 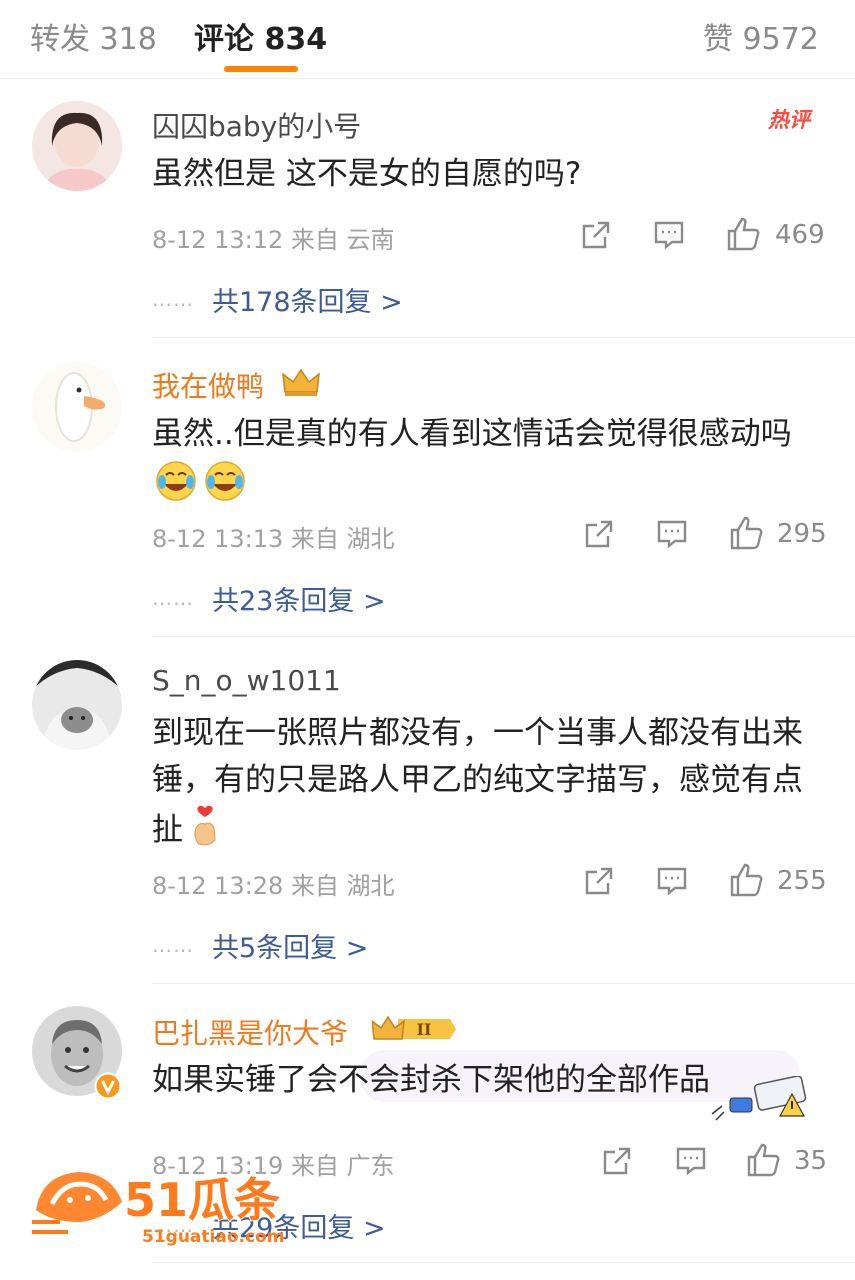 What do you see at coordinates (307, 302) in the screenshot?
I see `replies-label: 共178条回复 >` at bounding box center [307, 302].